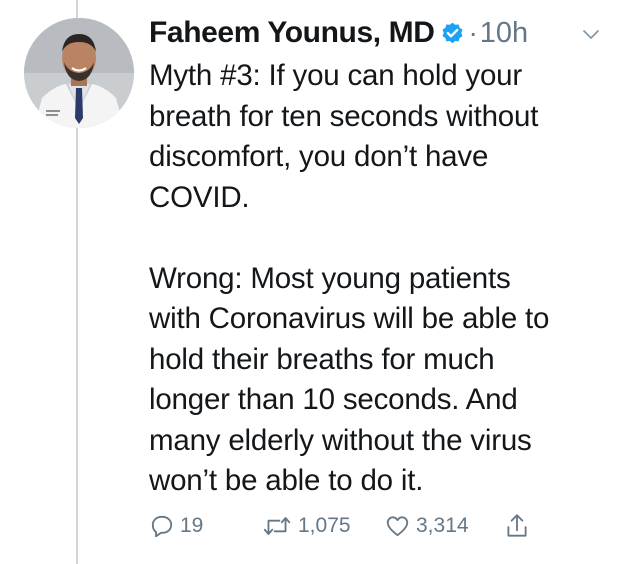  Describe the element at coordinates (452, 33) in the screenshot. I see `verified-badge-icon` at that location.